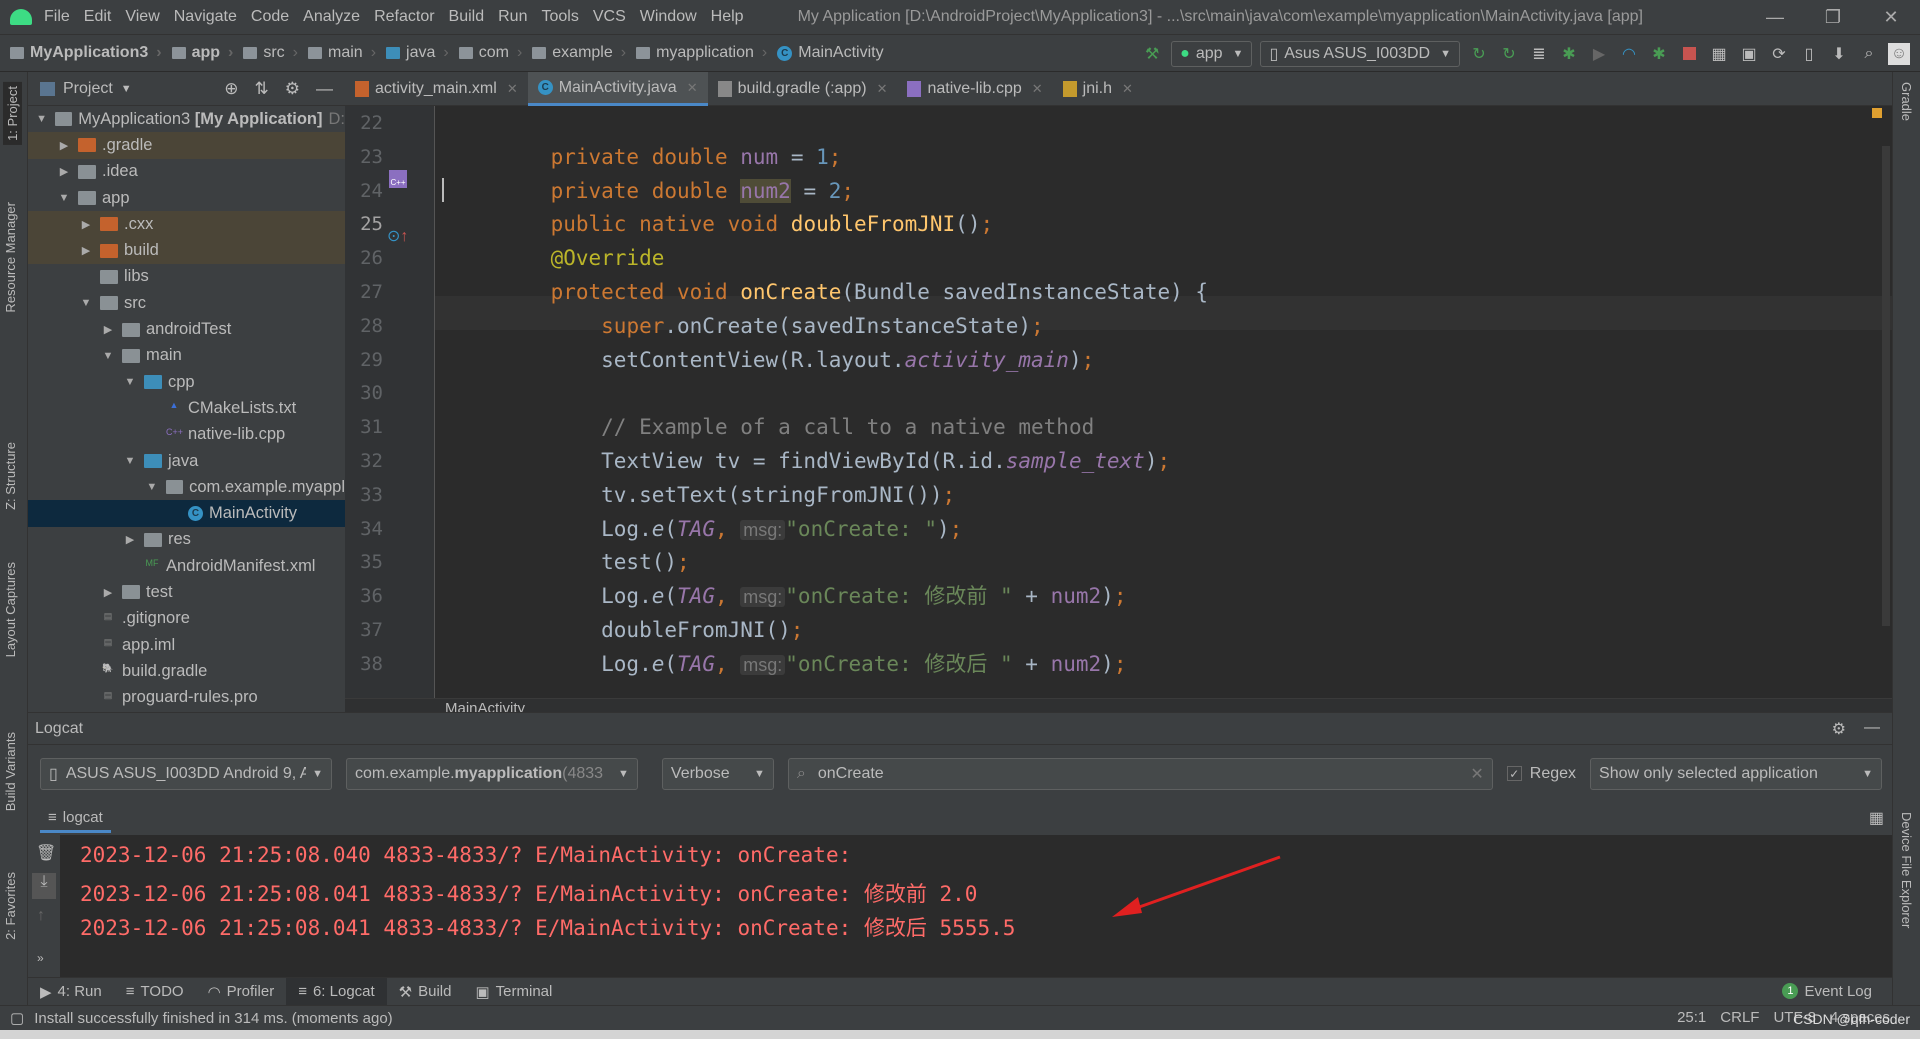  I want to click on close-button: ✕, so click(1891, 17).